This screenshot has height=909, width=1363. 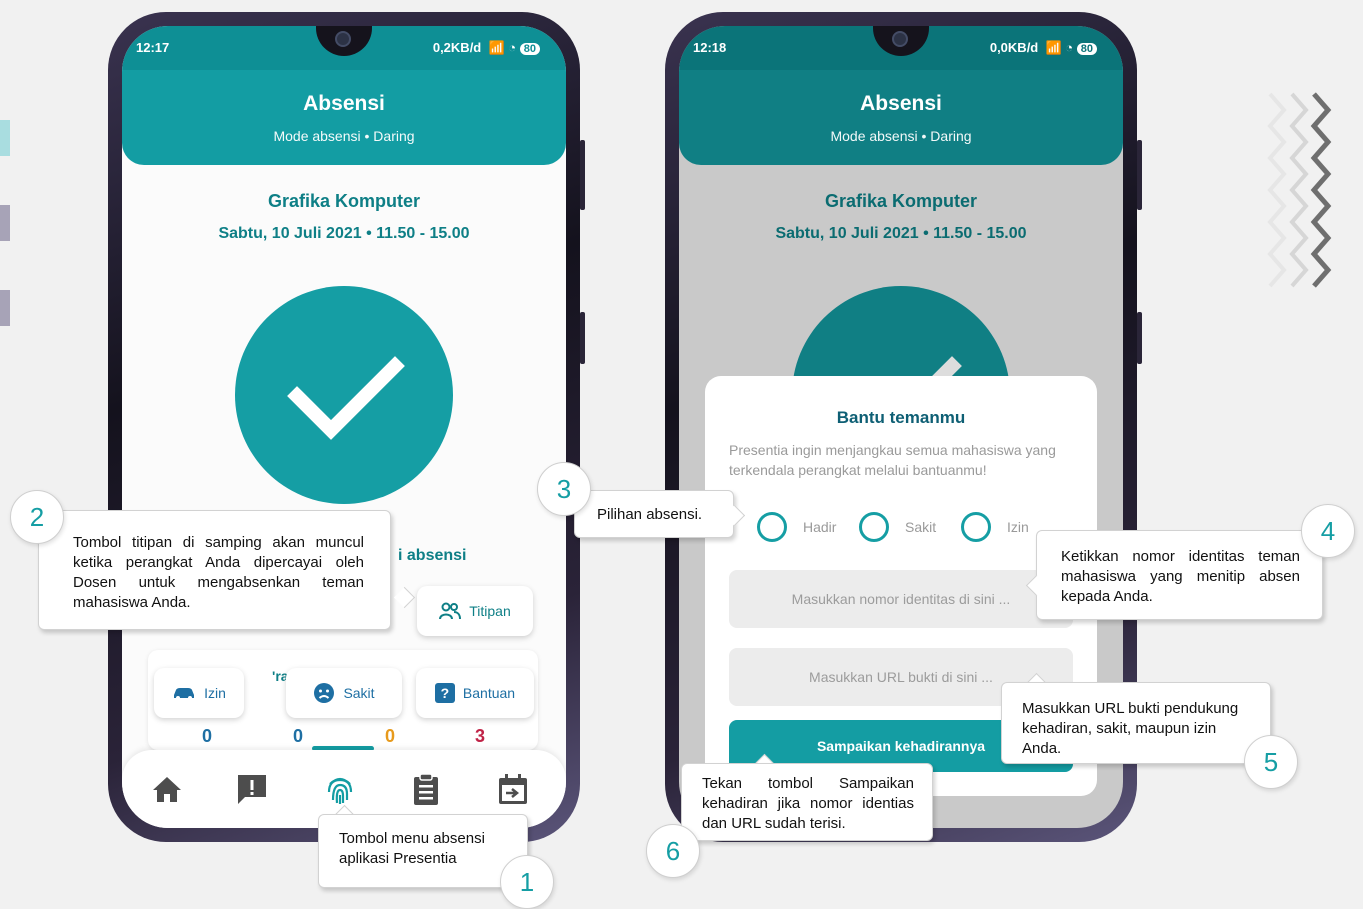 What do you see at coordinates (184, 694) in the screenshot?
I see `car-icon` at bounding box center [184, 694].